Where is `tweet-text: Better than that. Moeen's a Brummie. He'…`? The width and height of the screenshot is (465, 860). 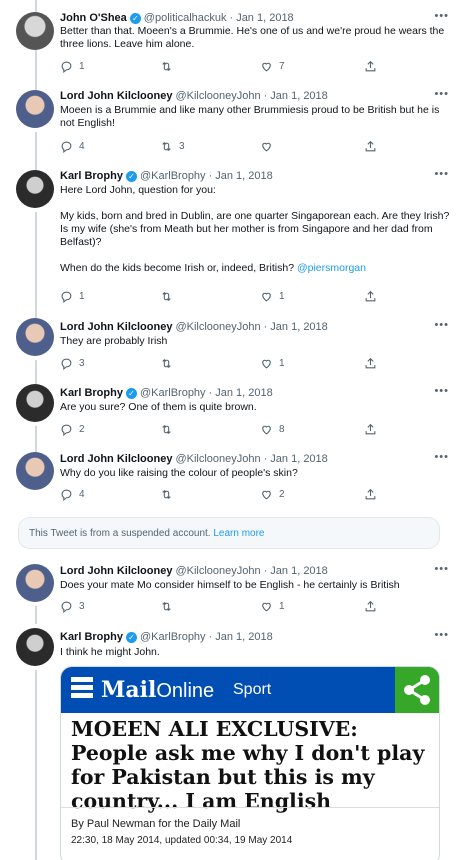
tweet-text: Better than that. Moeen's a Brummie. He'… is located at coordinates (252, 37).